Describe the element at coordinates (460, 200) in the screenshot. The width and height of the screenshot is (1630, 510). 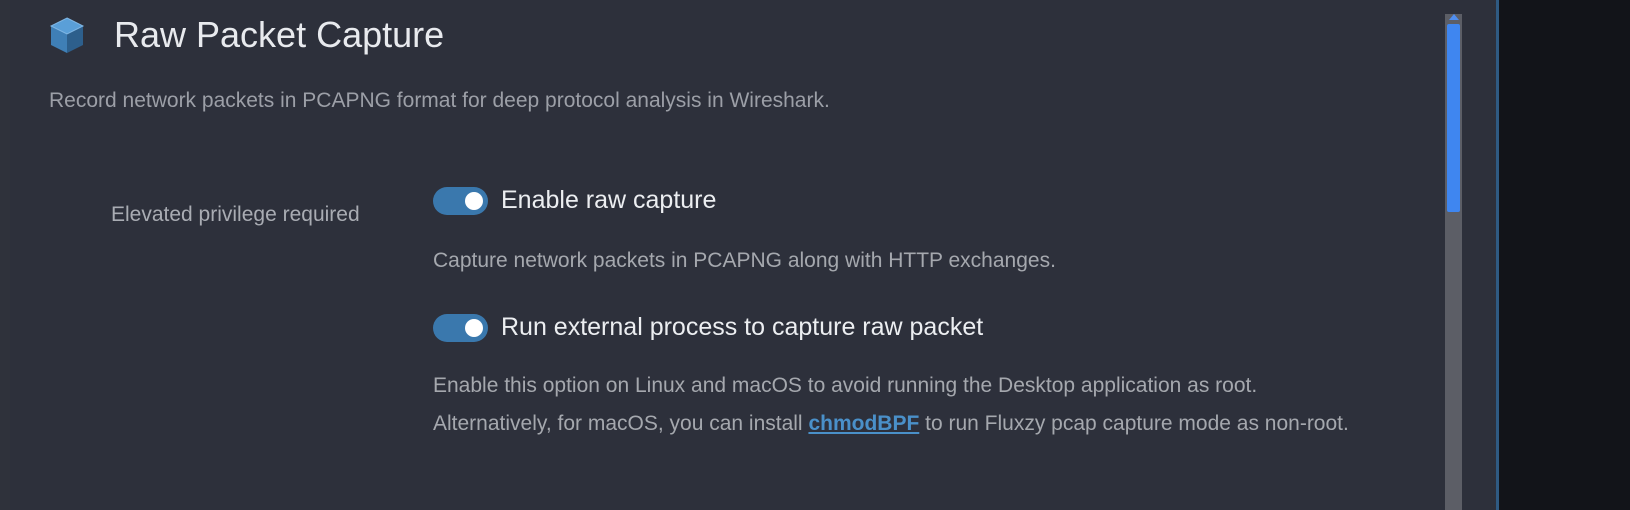
I see `enable-raw-capture-toggle` at that location.